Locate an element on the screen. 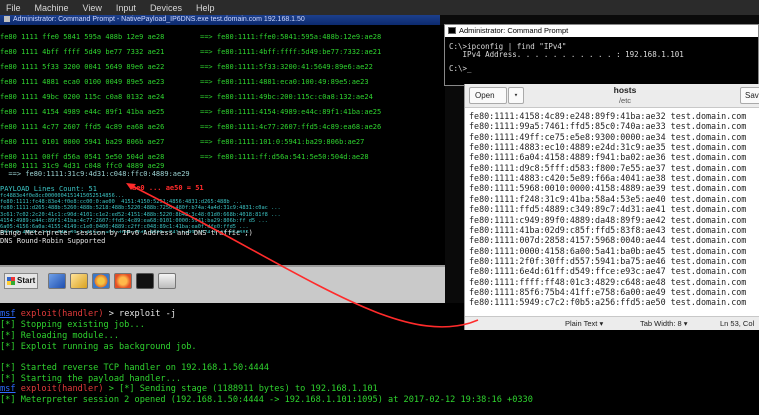  menu-view: View is located at coordinates (92, 8).